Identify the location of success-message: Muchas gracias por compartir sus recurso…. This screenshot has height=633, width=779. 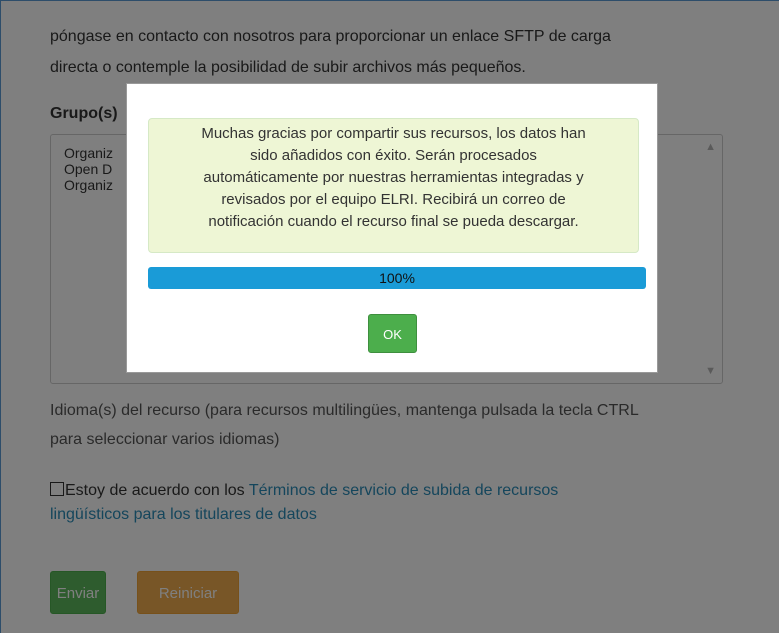
(393, 185).